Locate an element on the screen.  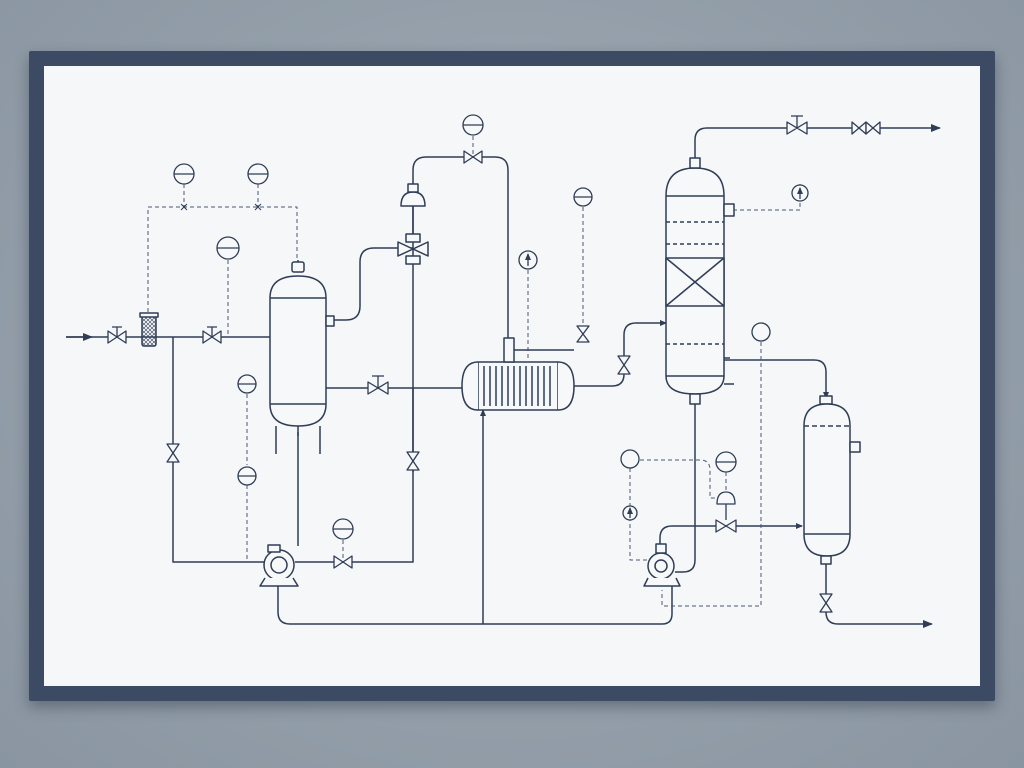
packed-column-icon is located at coordinates (700, 281).